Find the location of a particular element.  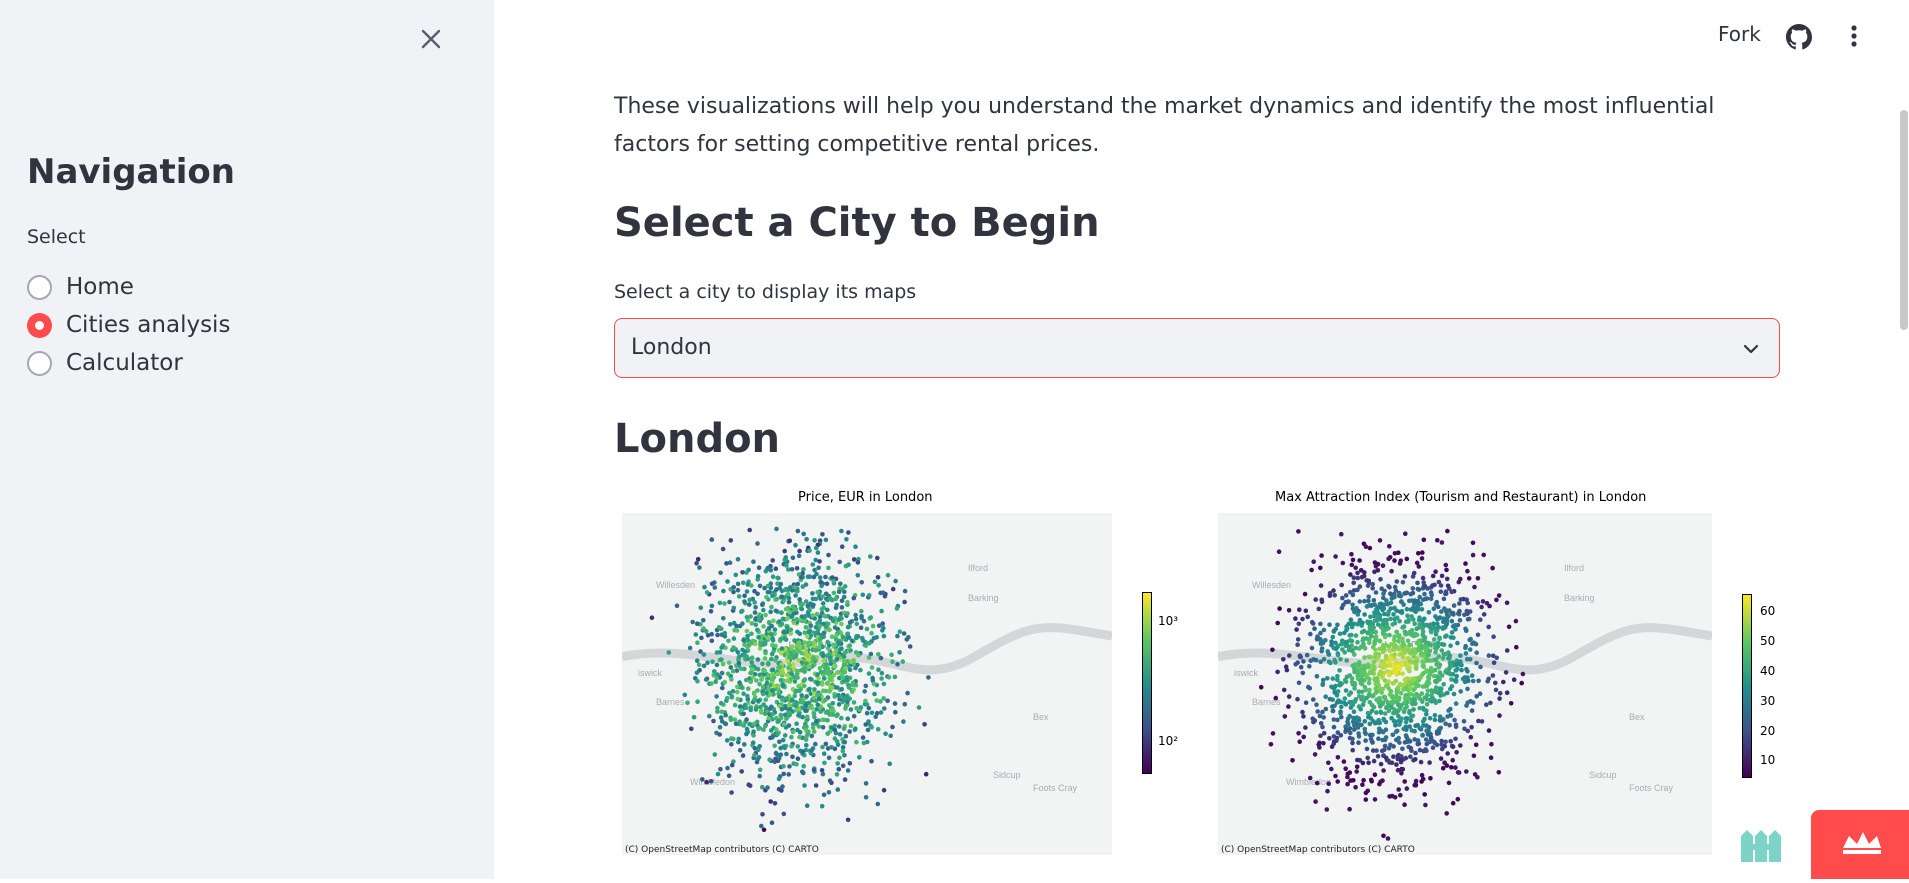

more-vert-icon is located at coordinates (1854, 37).